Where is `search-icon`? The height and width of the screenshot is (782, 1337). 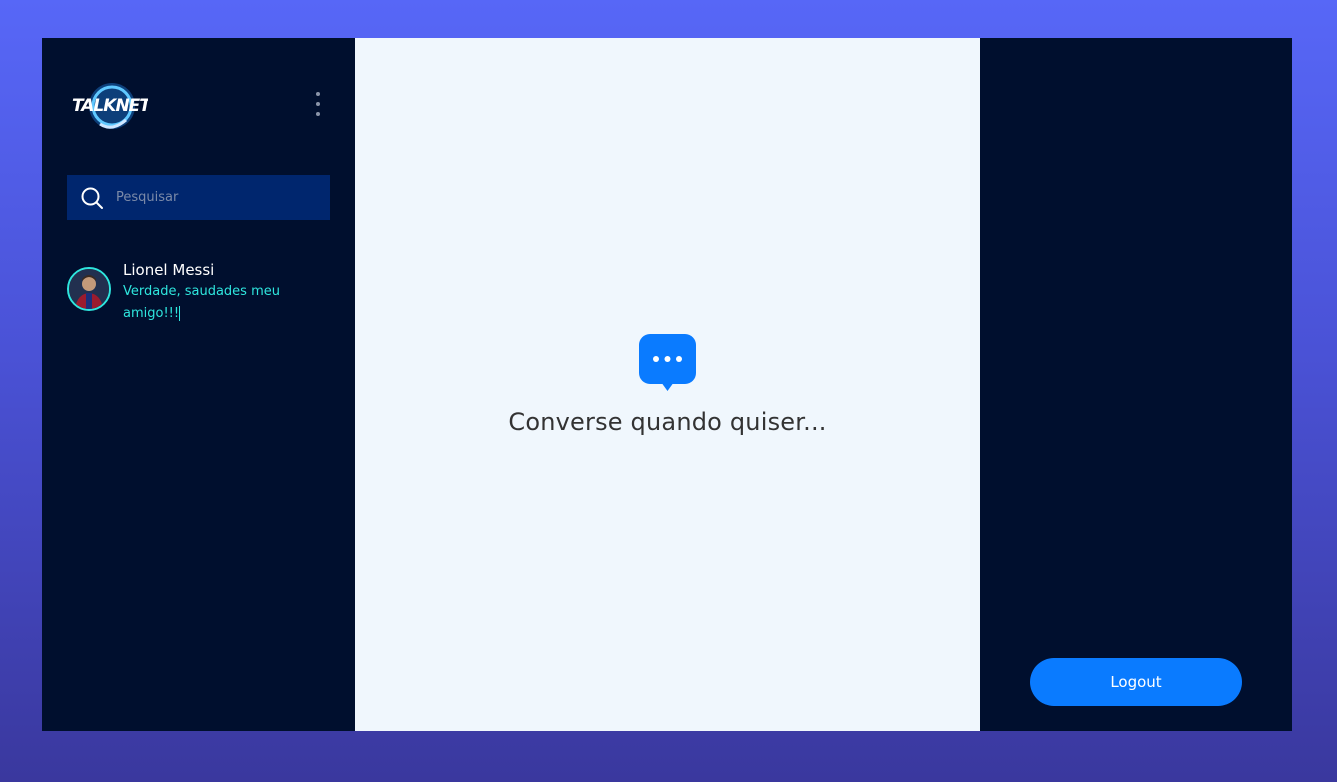
search-icon is located at coordinates (92, 198).